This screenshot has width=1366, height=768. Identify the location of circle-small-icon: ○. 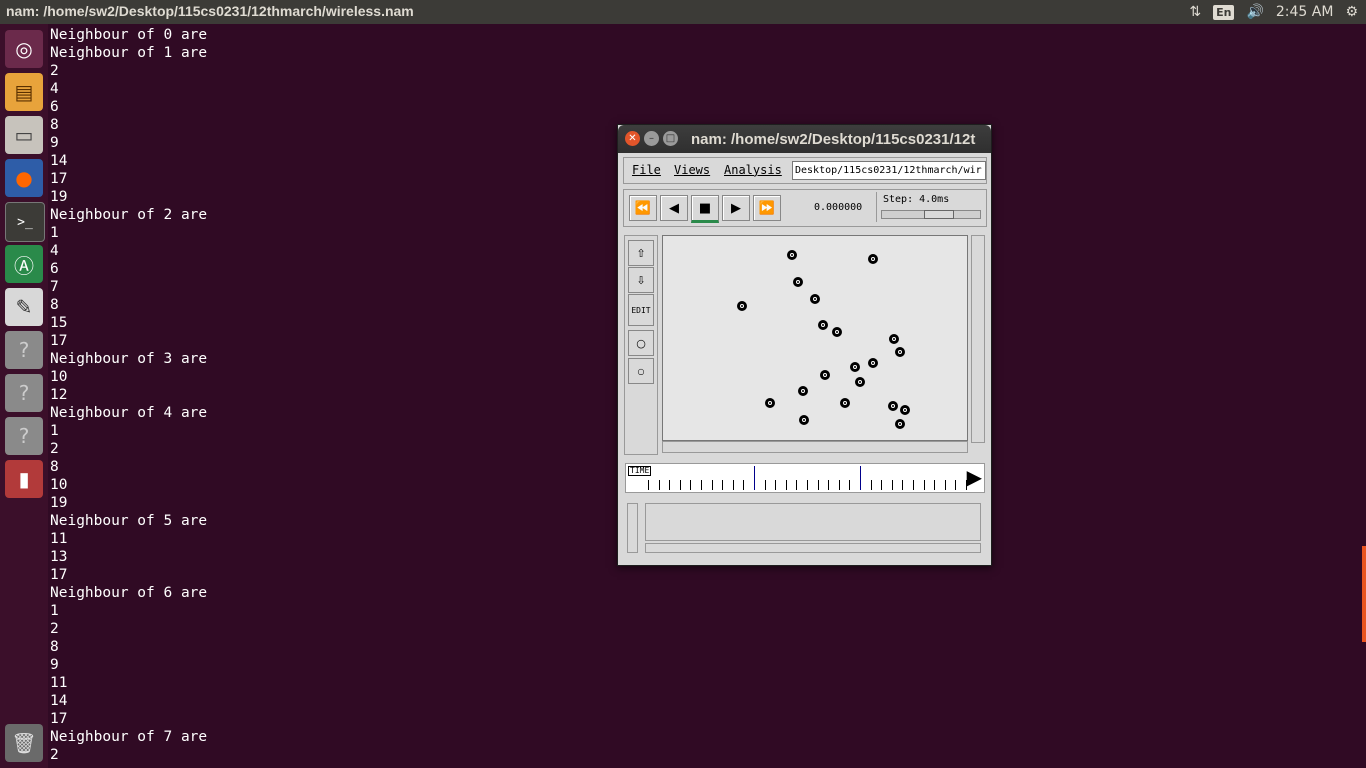
(641, 371).